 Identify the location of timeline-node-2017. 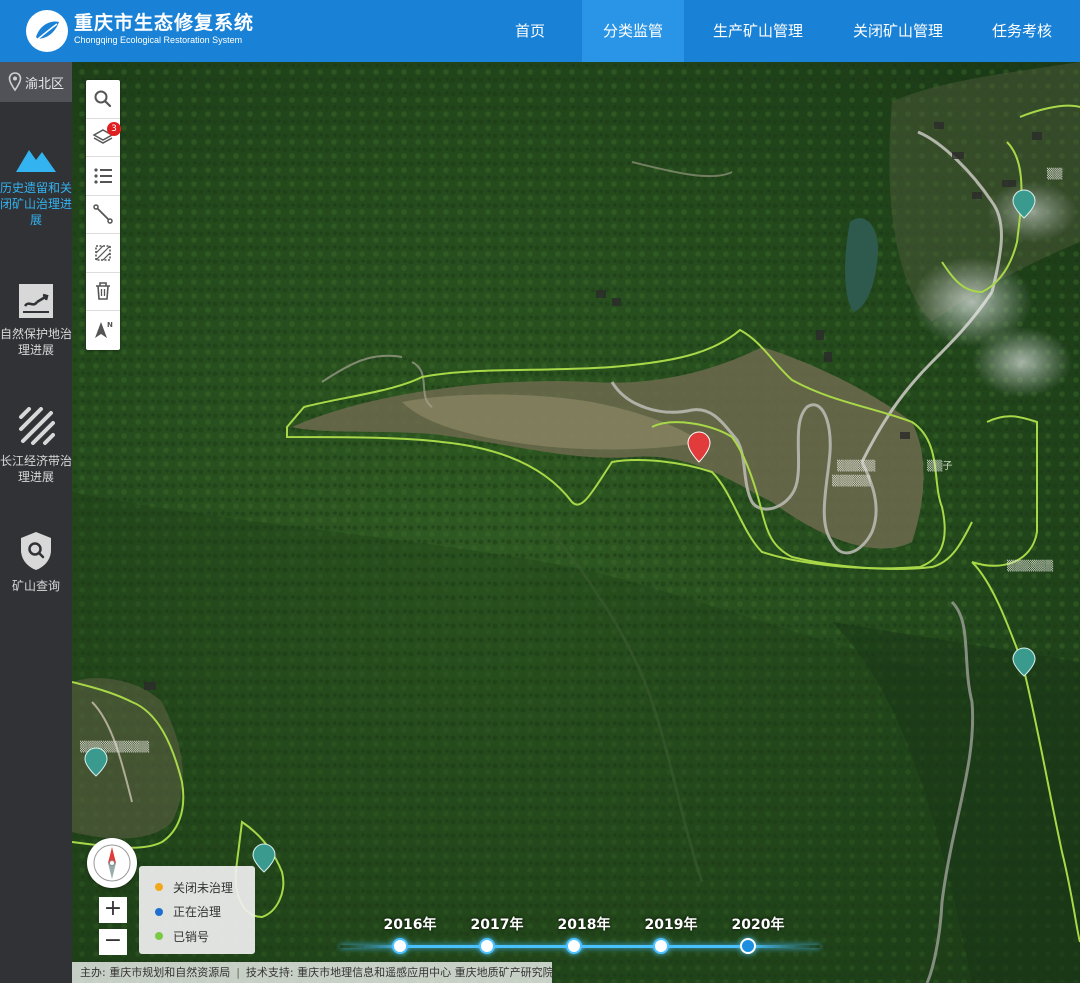
(487, 946).